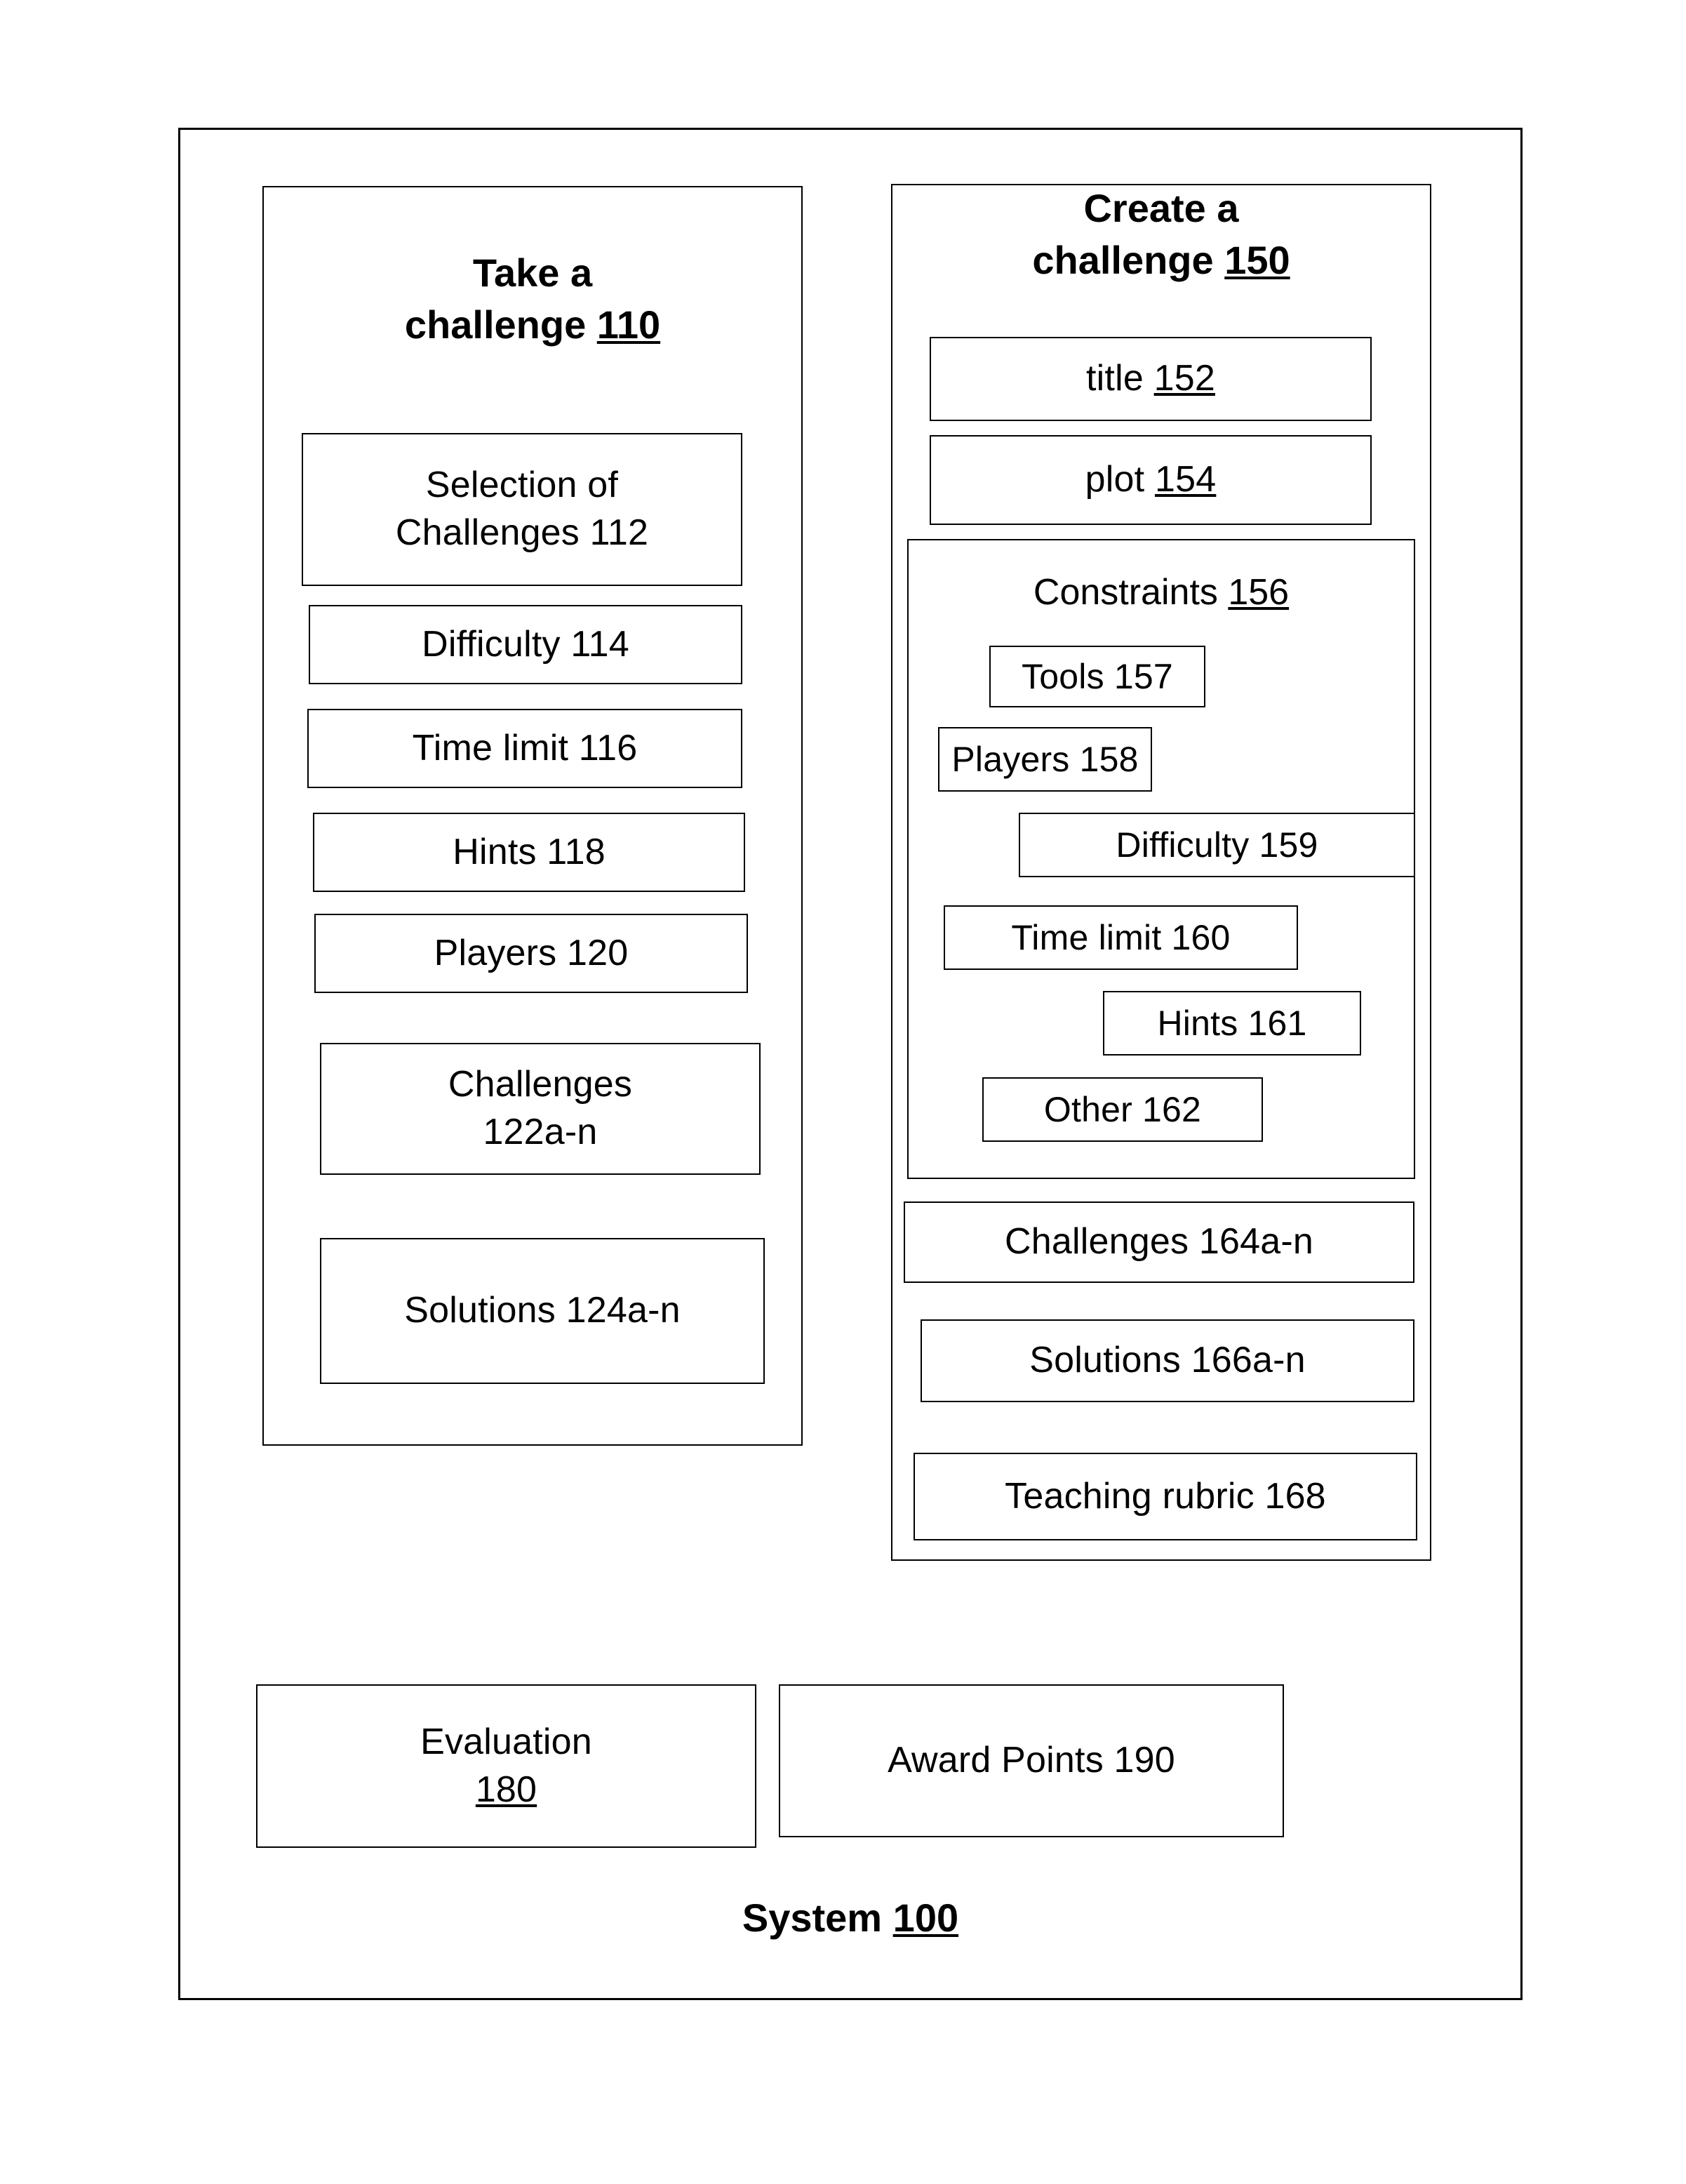 The image size is (1686, 2184). I want to click on title-152-label: title 152, so click(1150, 379).